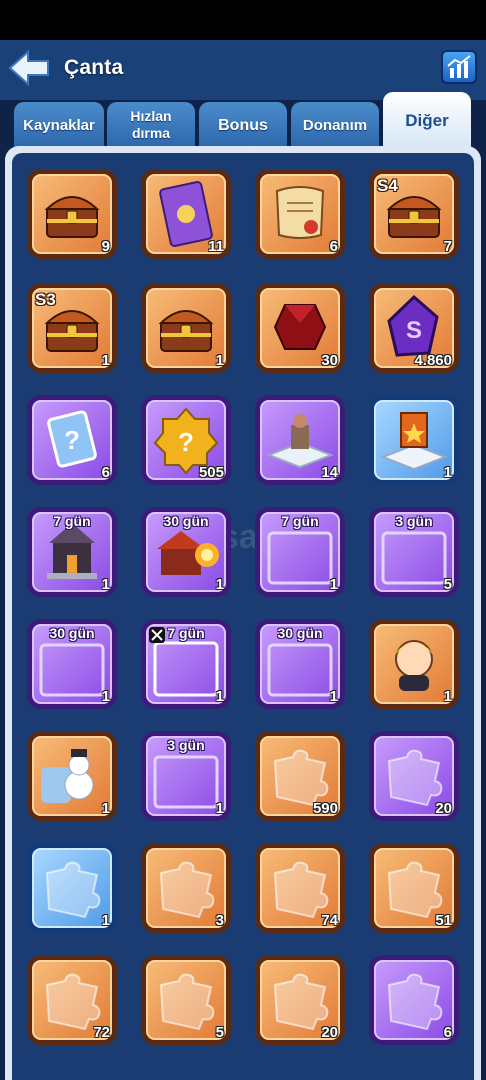 This screenshot has width=486, height=1080. I want to click on item-slot-hooded-hero-puzzle: 3, so click(186, 888).